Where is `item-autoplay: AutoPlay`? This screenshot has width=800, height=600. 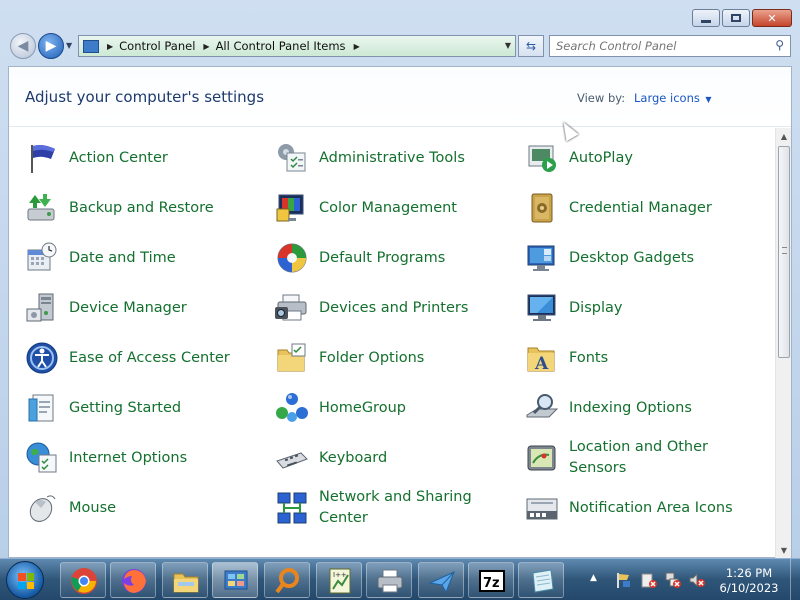
item-autoplay: AutoPlay is located at coordinates (632, 158).